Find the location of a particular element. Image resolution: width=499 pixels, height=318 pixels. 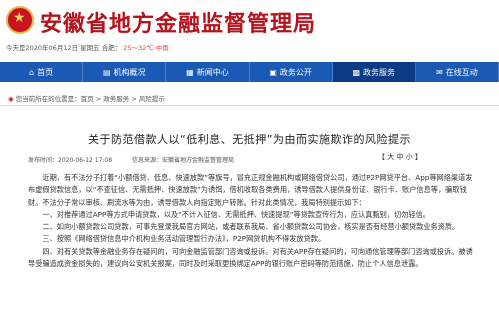

breadcrumb-text: 您当前所在的位置是：首页 > 政务服务 > 风险提示 is located at coordinates (90, 99).